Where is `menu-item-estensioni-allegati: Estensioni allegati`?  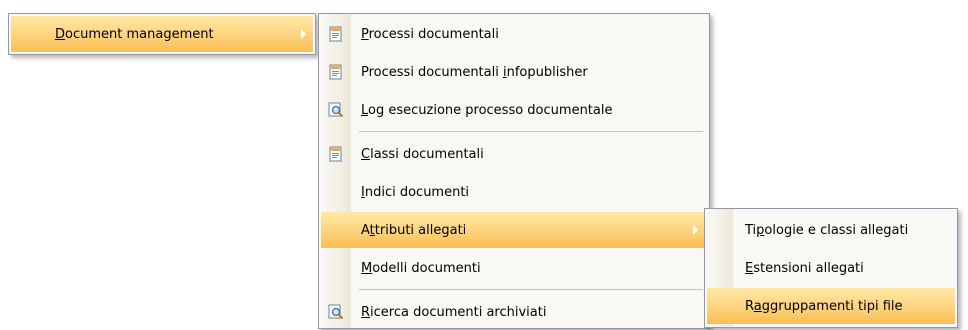
menu-item-estensioni-allegati: Estensioni allegati is located at coordinates (831, 268).